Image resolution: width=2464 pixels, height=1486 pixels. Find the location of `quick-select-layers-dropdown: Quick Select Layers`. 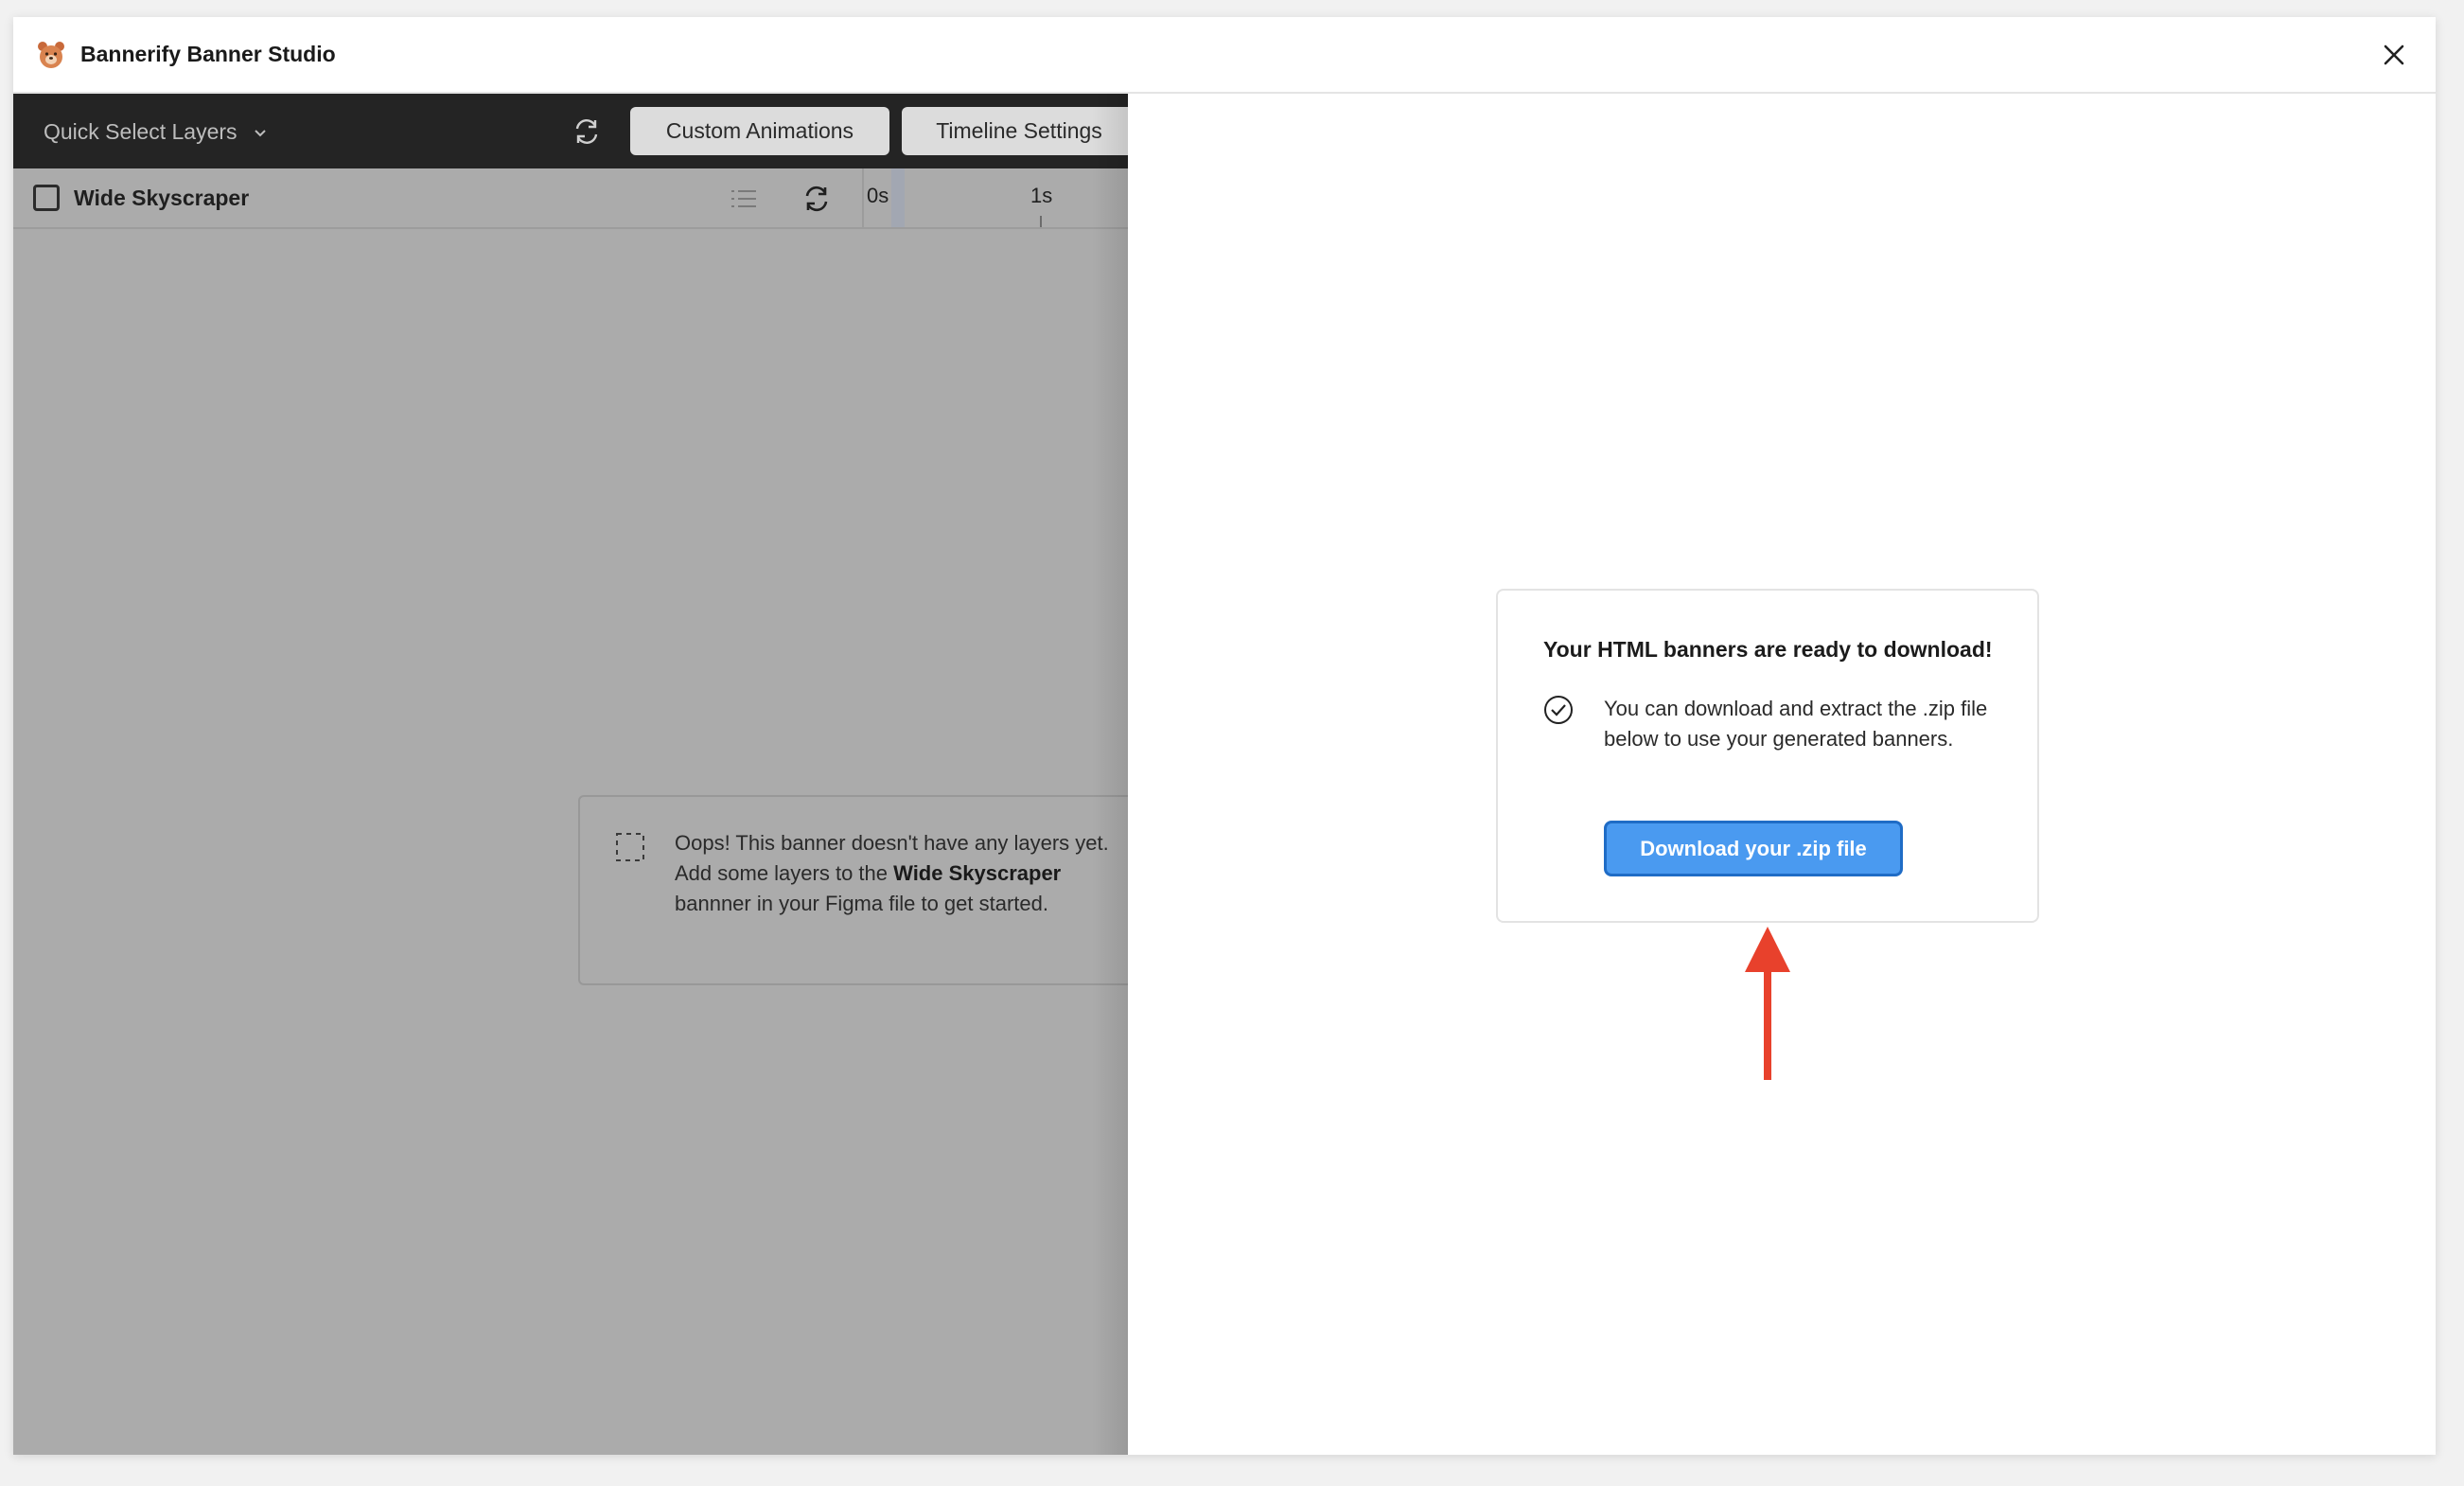

quick-select-layers-dropdown: Quick Select Layers is located at coordinates (156, 132).